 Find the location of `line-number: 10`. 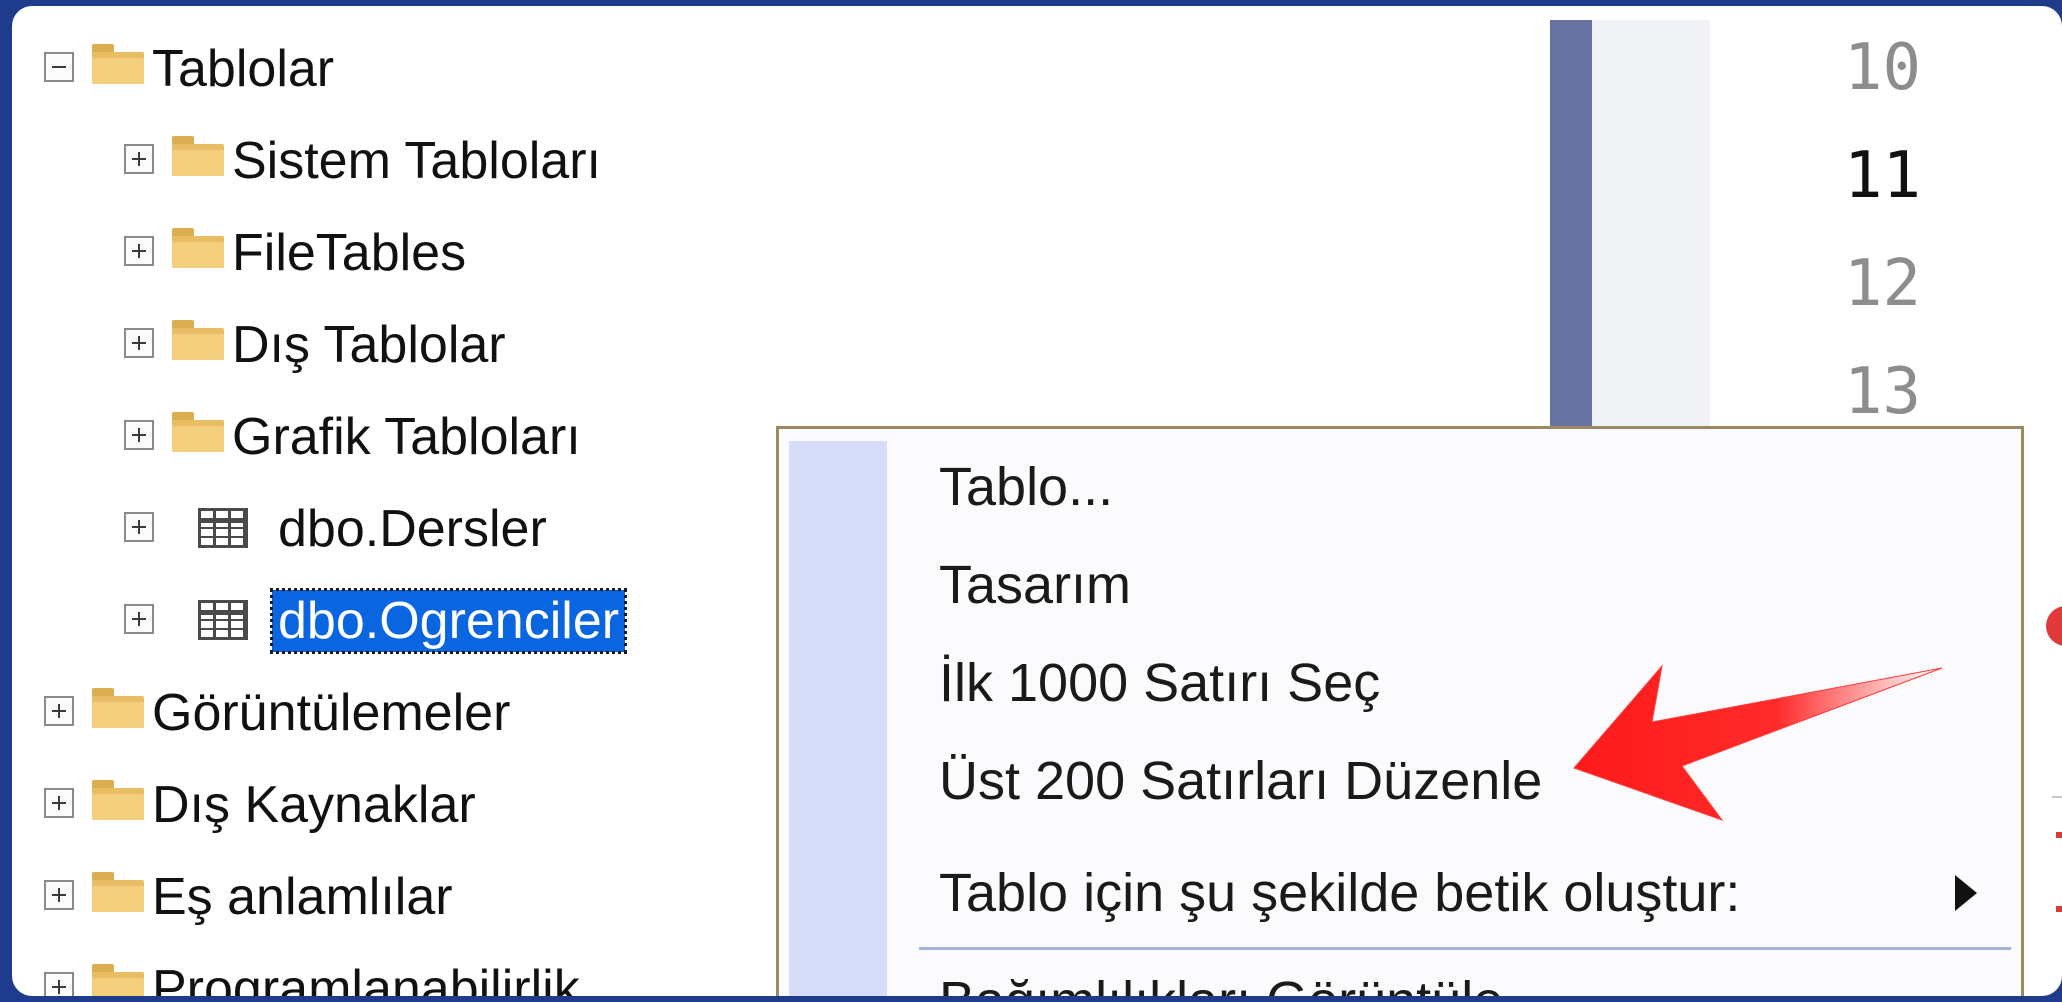

line-number: 10 is located at coordinates (1883, 68).